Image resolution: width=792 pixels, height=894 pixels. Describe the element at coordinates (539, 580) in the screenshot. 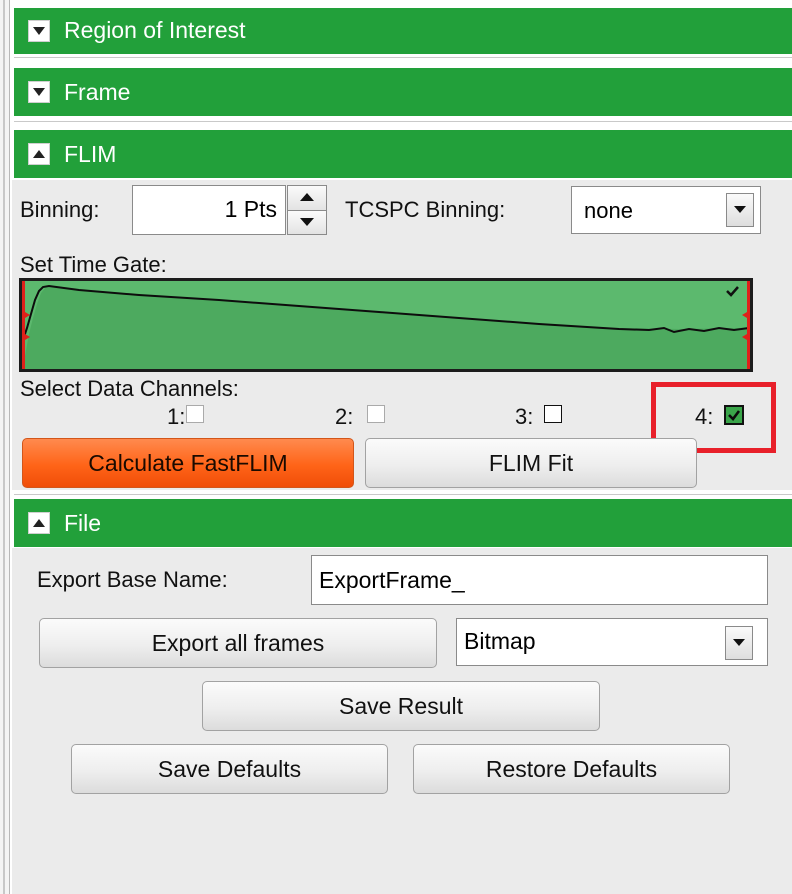

I see `export-base-name-input: ExportFrame_` at that location.